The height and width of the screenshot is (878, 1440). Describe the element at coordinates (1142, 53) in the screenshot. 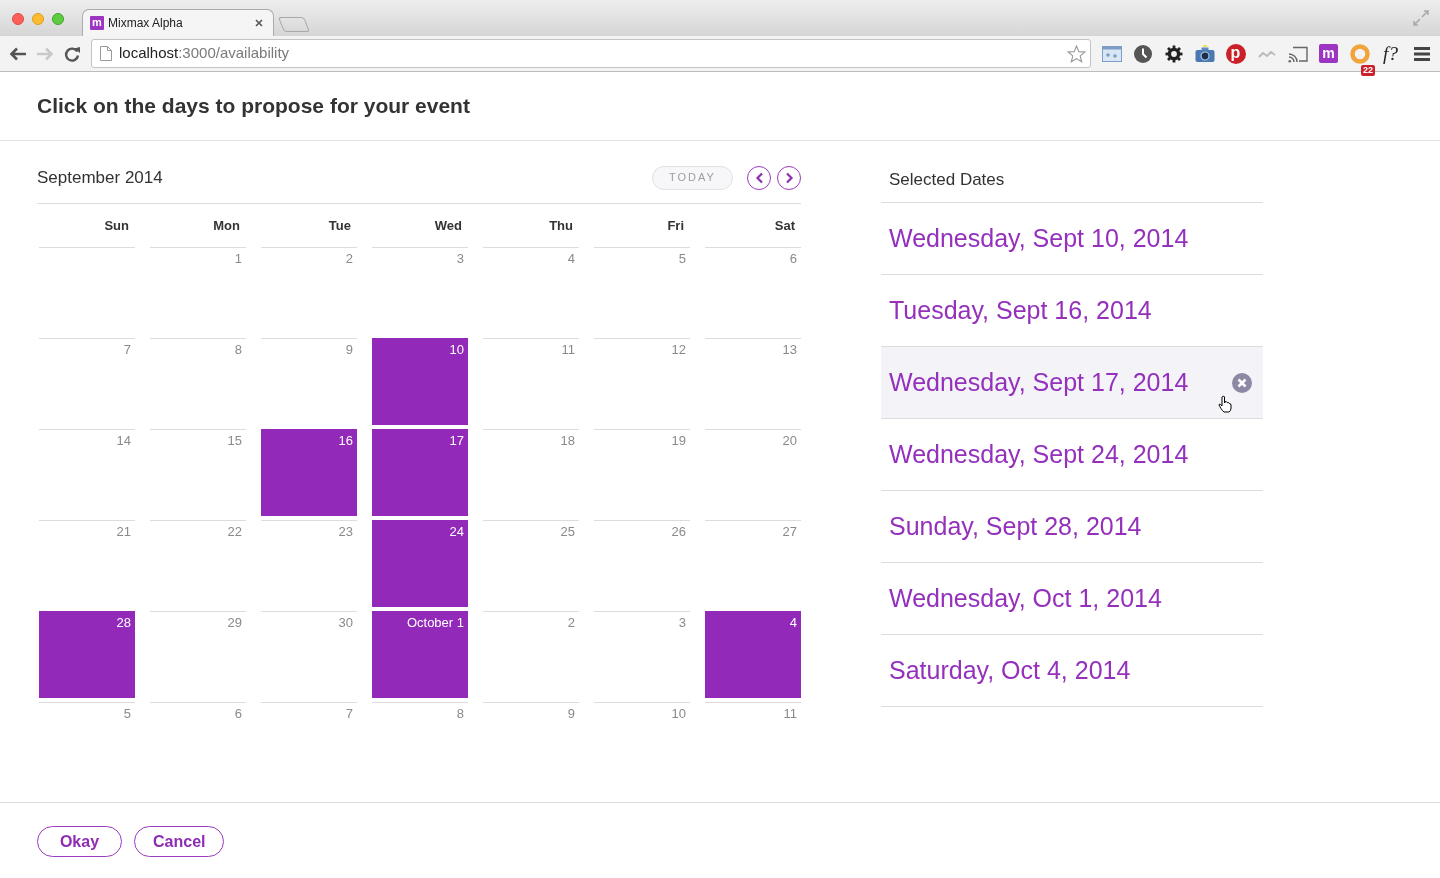

I see `clock-icon` at that location.